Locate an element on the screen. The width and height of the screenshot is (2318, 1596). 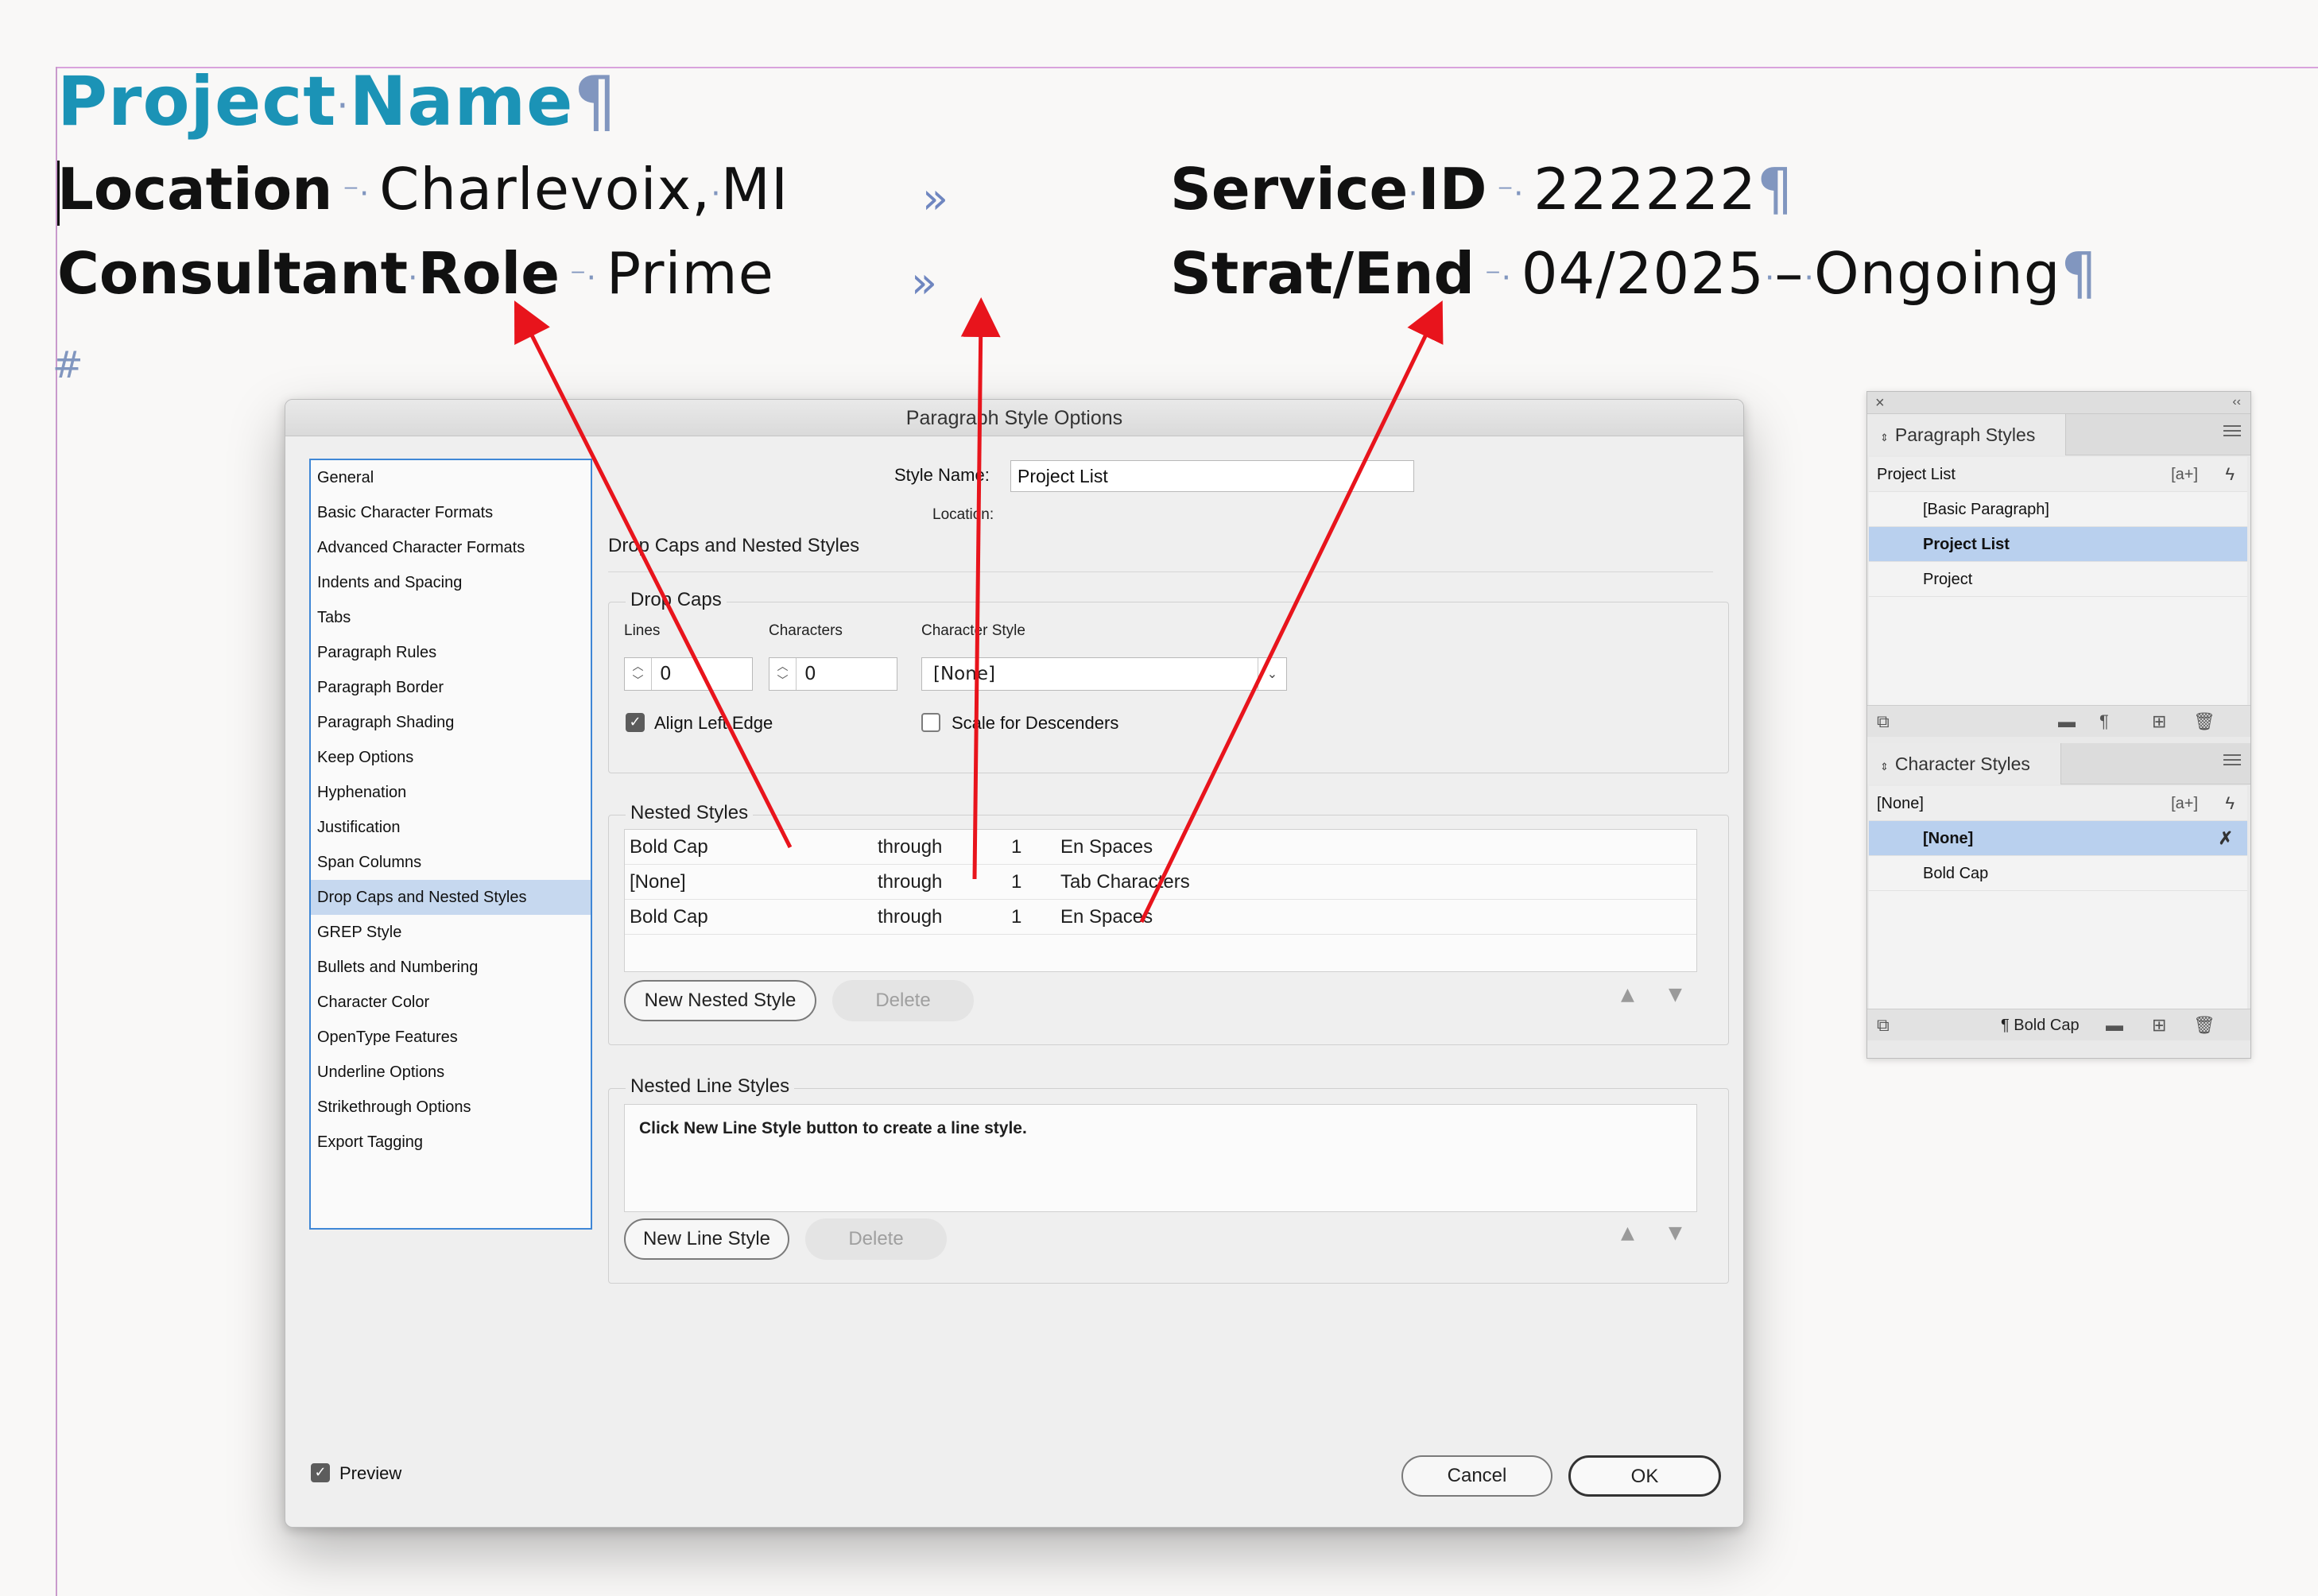
section-title: Drop Caps and Nested Styles is located at coordinates (734, 545).